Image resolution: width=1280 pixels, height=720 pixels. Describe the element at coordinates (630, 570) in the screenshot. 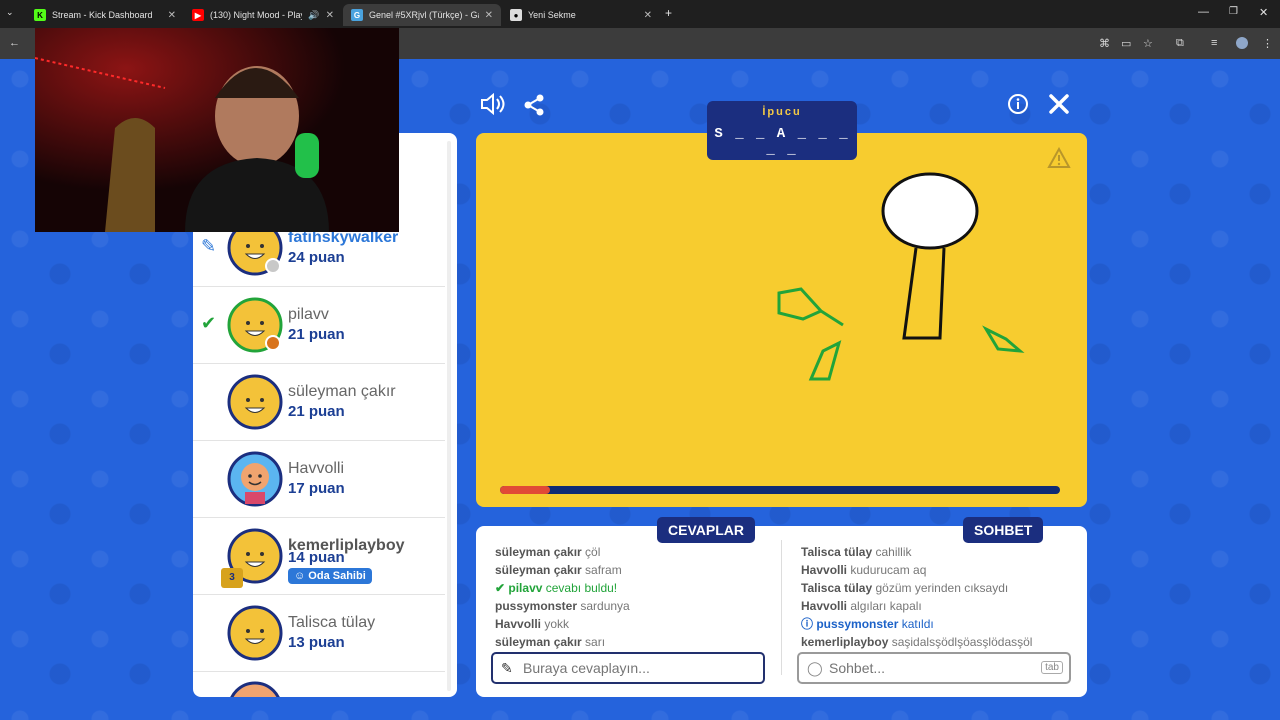

I see `message-row: süleyman çakır safram` at that location.